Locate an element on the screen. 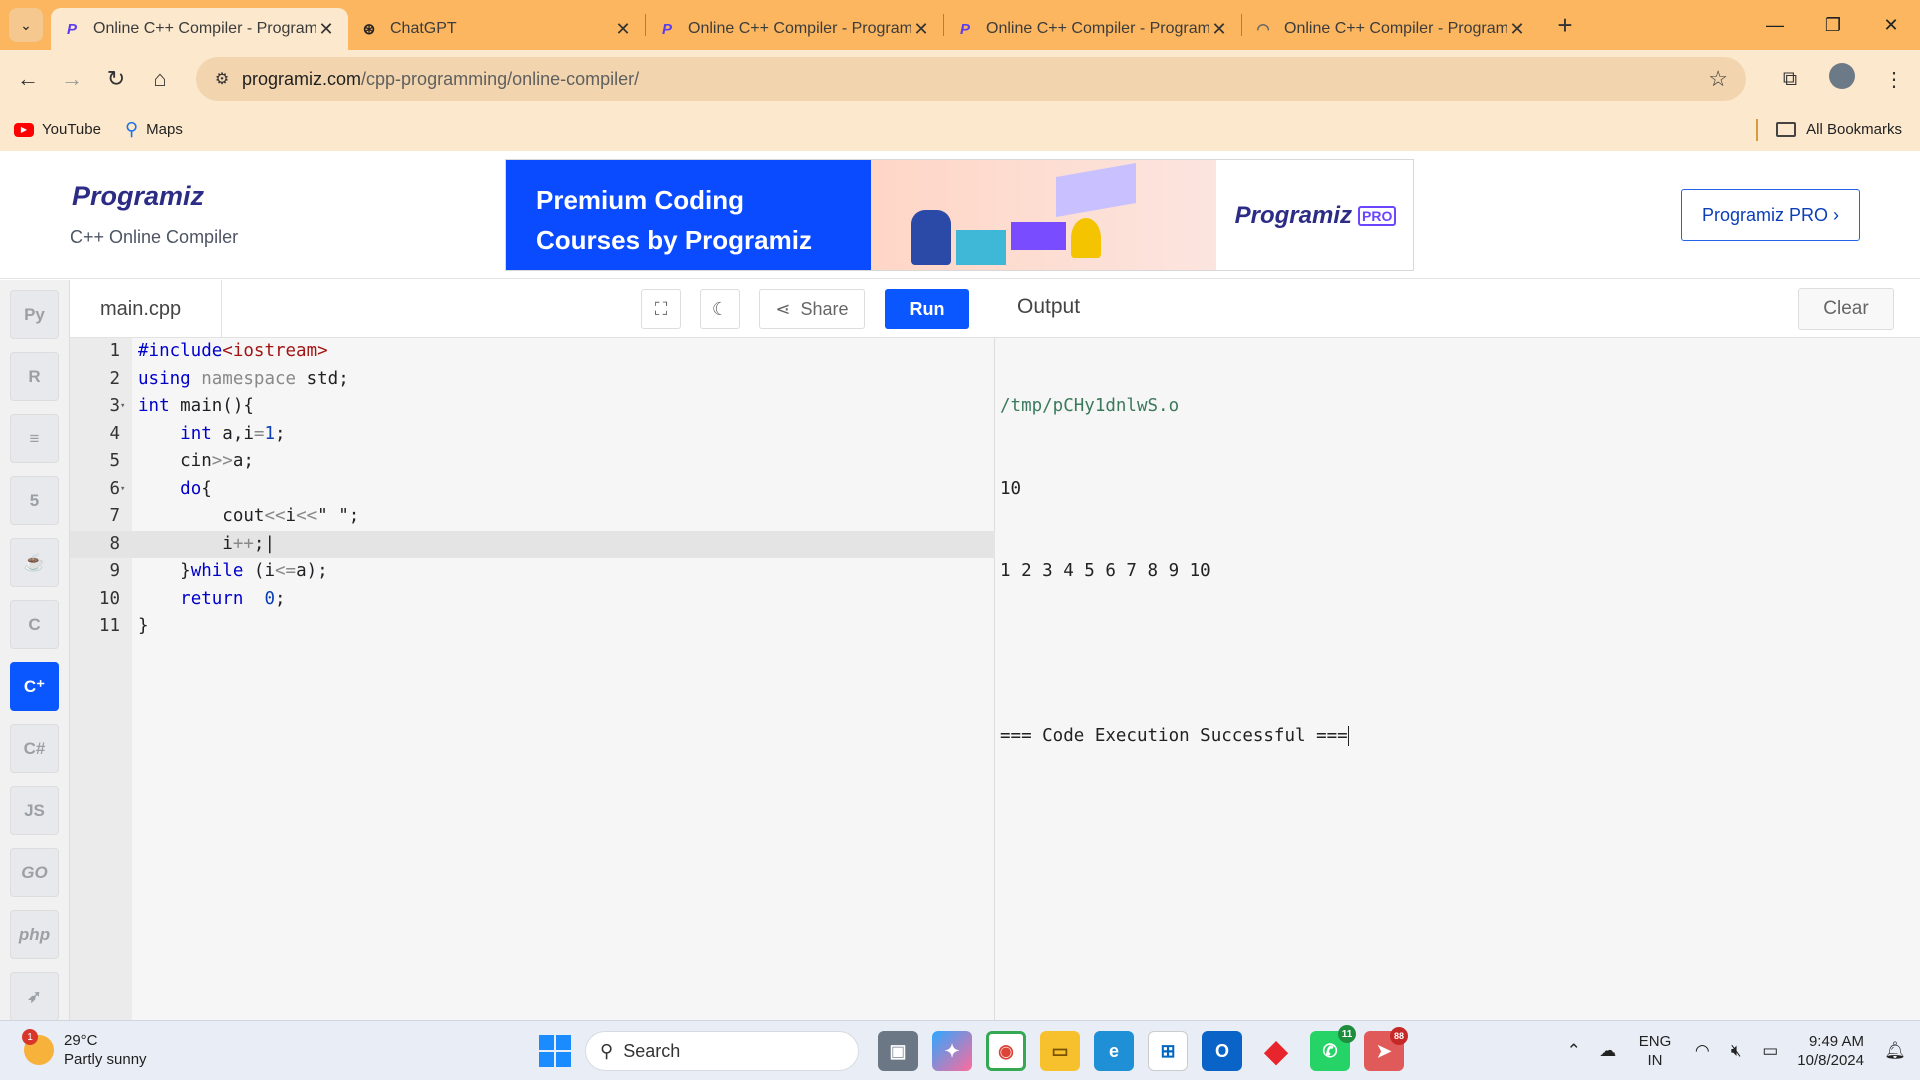  share-button: ⋖ Share is located at coordinates (812, 309).